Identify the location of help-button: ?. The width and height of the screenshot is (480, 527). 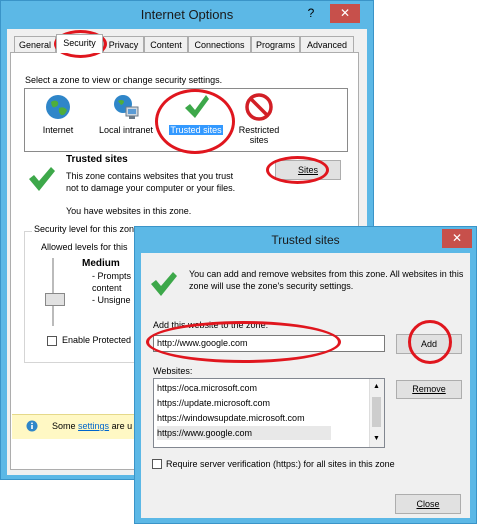
(311, 13).